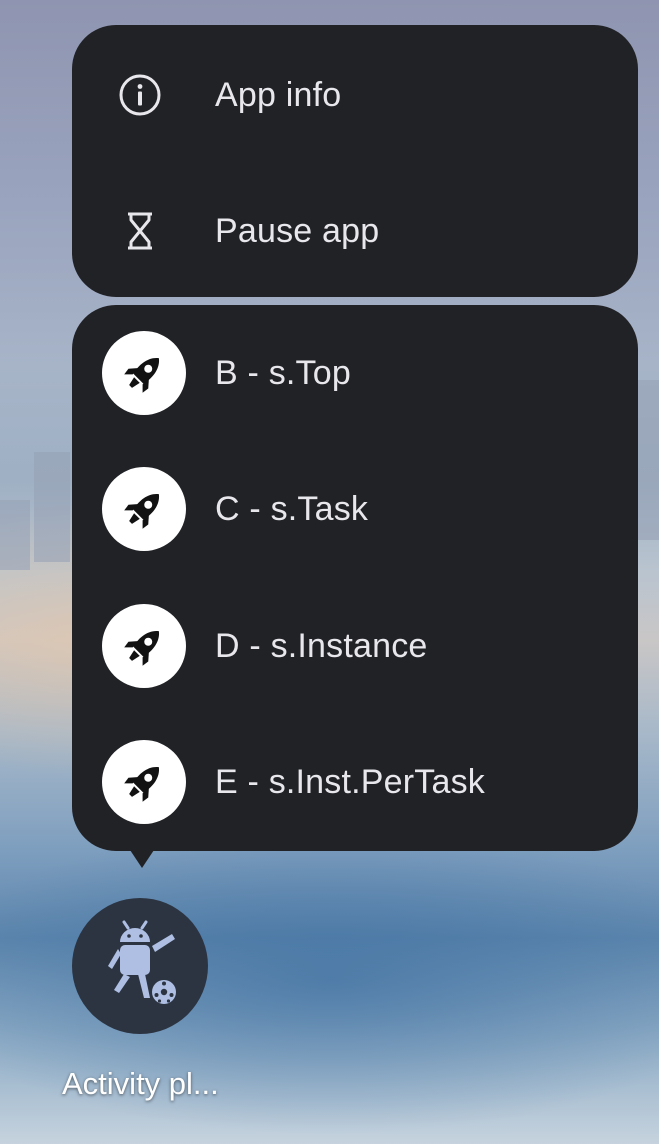 Image resolution: width=659 pixels, height=1144 pixels. What do you see at coordinates (355, 95) in the screenshot?
I see `app-info-menu-item: App info` at bounding box center [355, 95].